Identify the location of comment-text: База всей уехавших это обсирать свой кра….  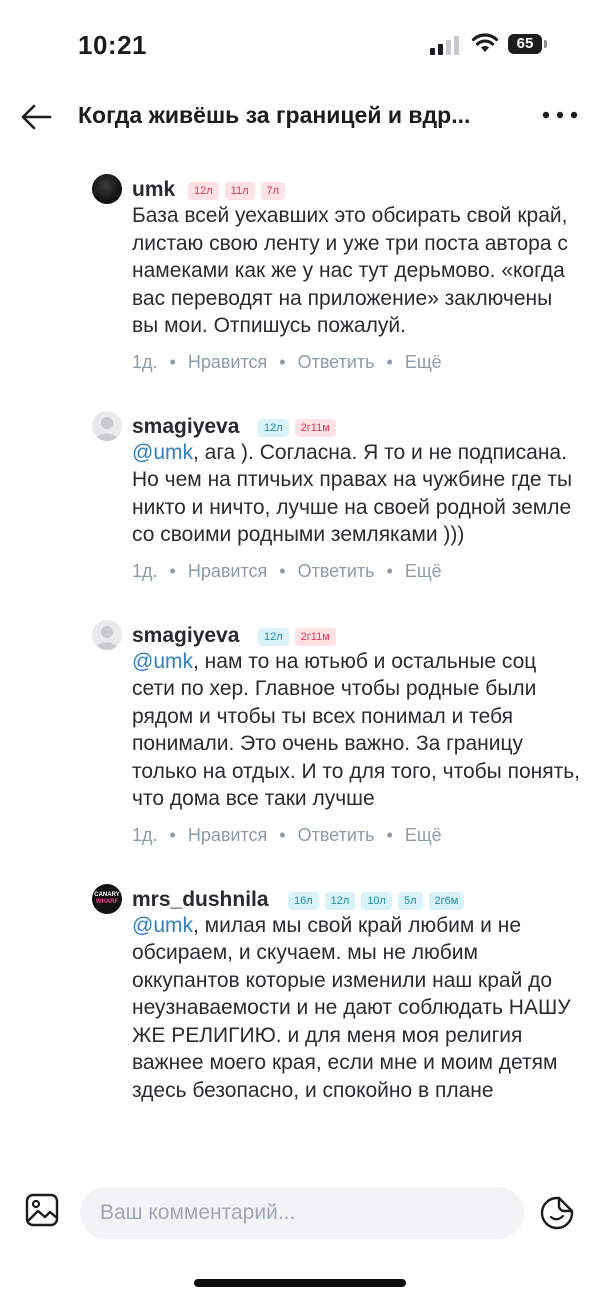
(357, 271).